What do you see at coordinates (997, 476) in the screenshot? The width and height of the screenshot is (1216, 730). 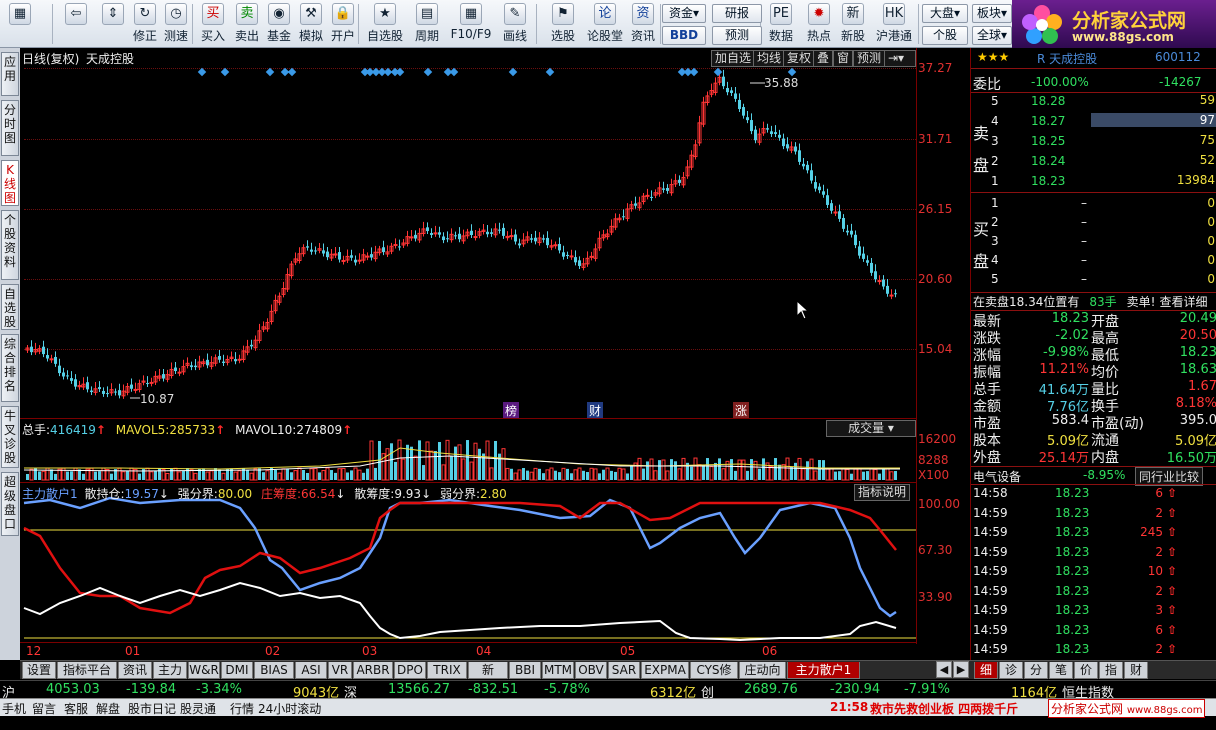 I see `sector-name: 电气设备` at bounding box center [997, 476].